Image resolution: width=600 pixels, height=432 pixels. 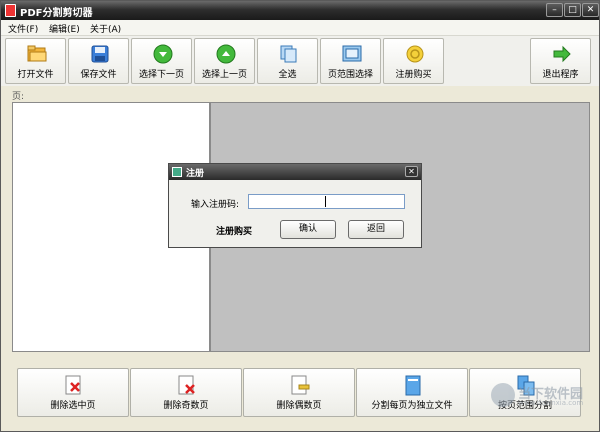 I want to click on back-button: 返回, so click(x=376, y=229).